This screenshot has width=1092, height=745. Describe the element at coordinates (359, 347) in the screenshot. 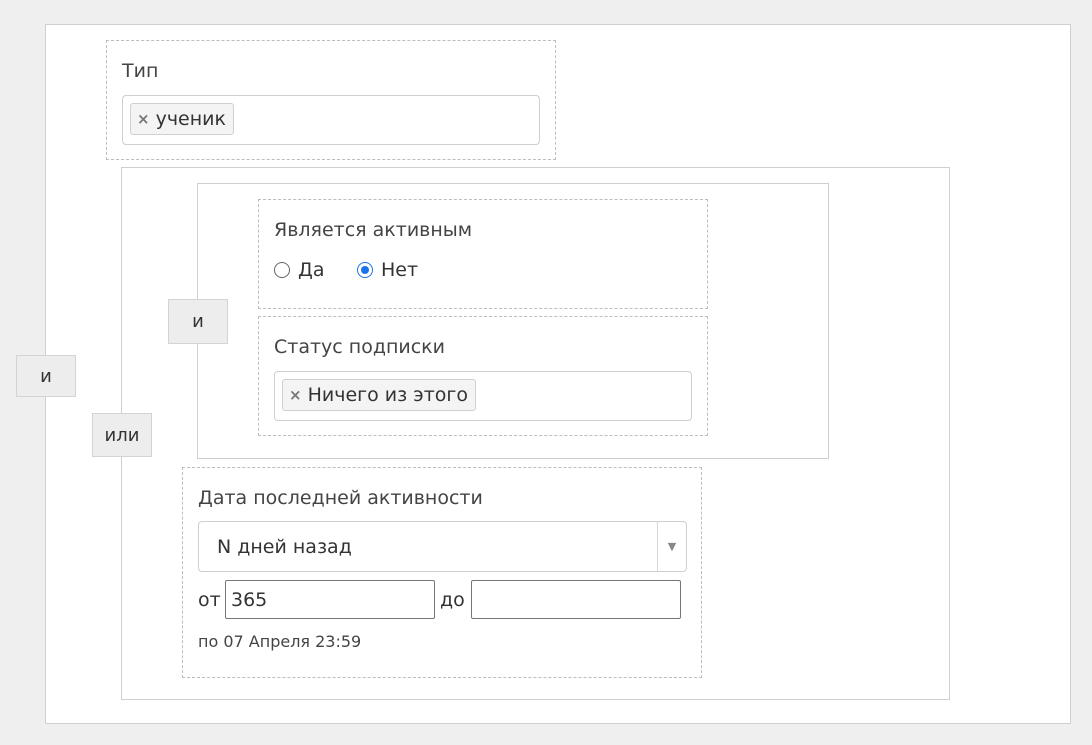

I see `subscription-filter-label: Статус подписки` at that location.